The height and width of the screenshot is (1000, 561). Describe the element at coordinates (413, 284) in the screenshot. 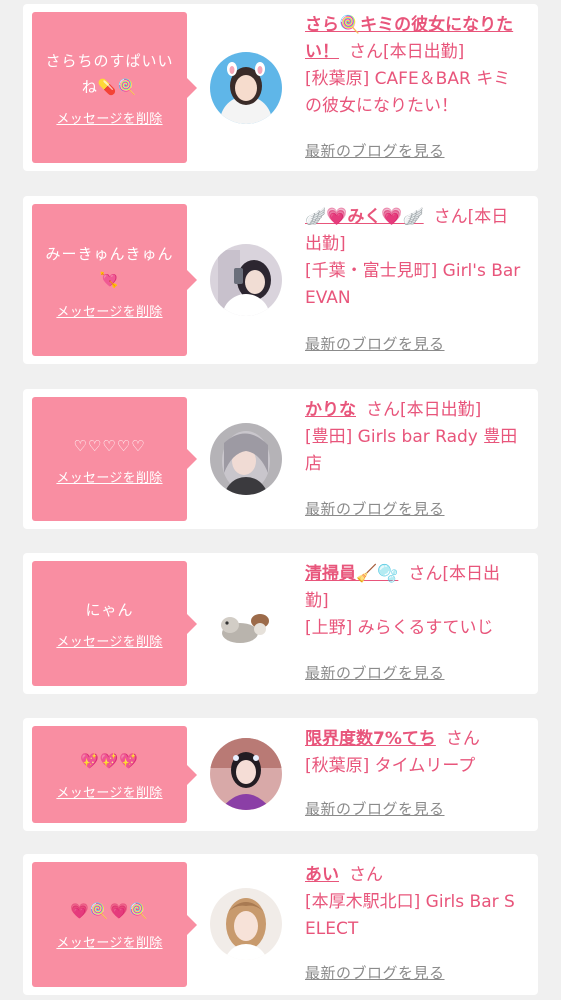

I see `shop-name: [千葉・富士見町] Girl's Bar EVAN` at that location.